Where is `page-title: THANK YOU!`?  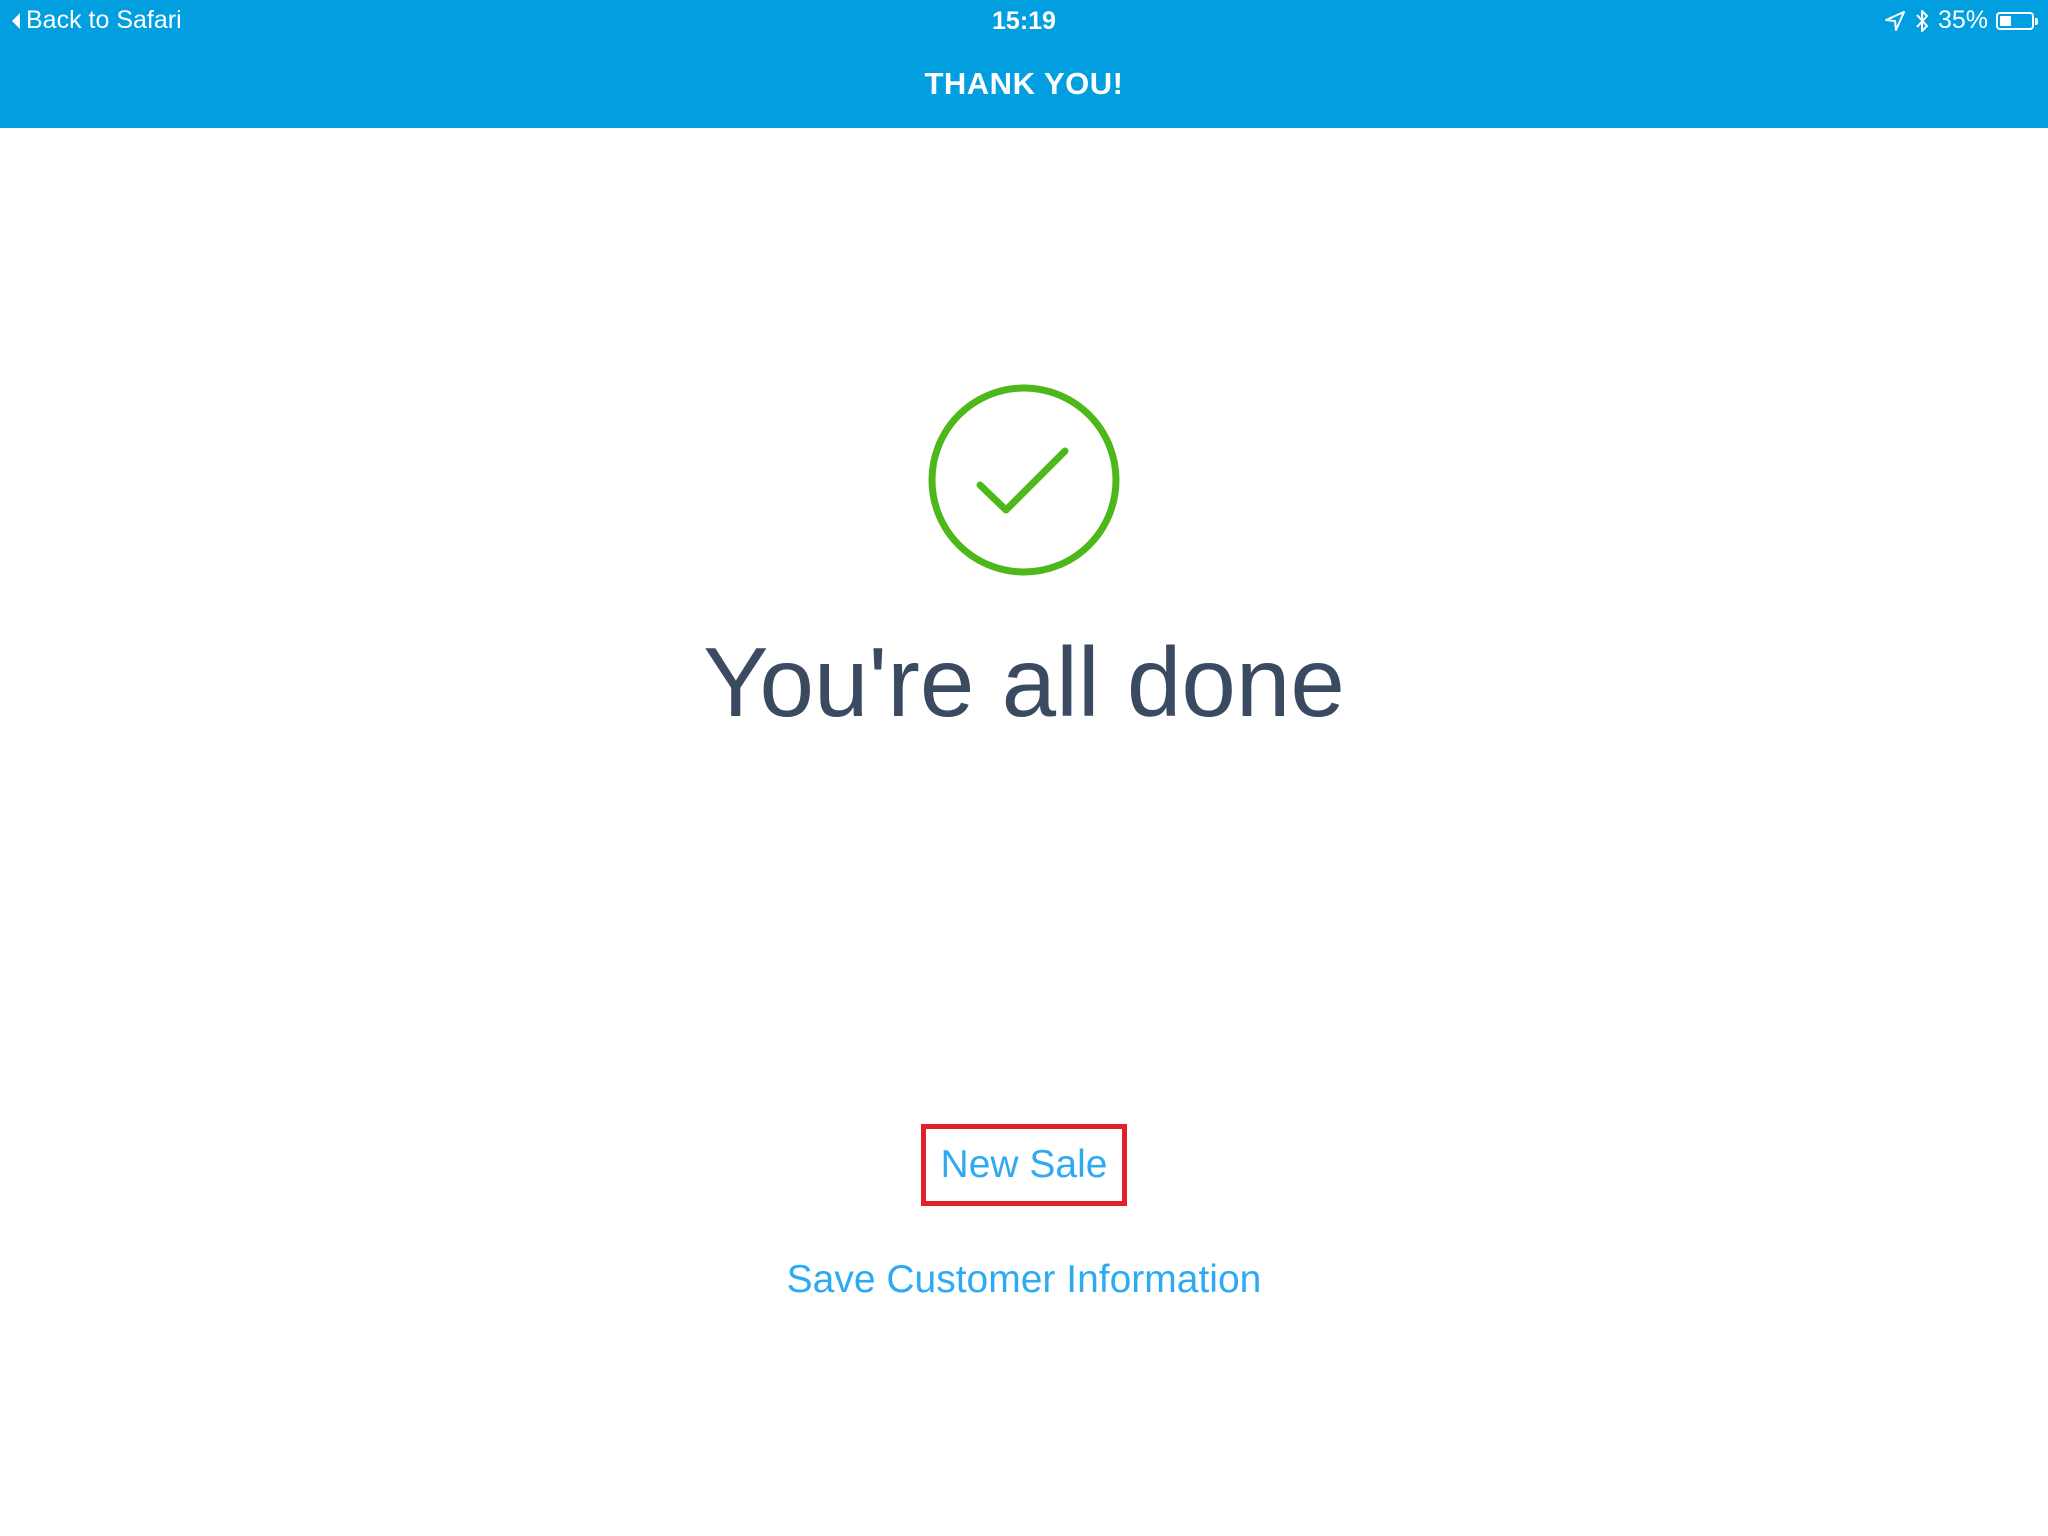
page-title: THANK YOU! is located at coordinates (1024, 83).